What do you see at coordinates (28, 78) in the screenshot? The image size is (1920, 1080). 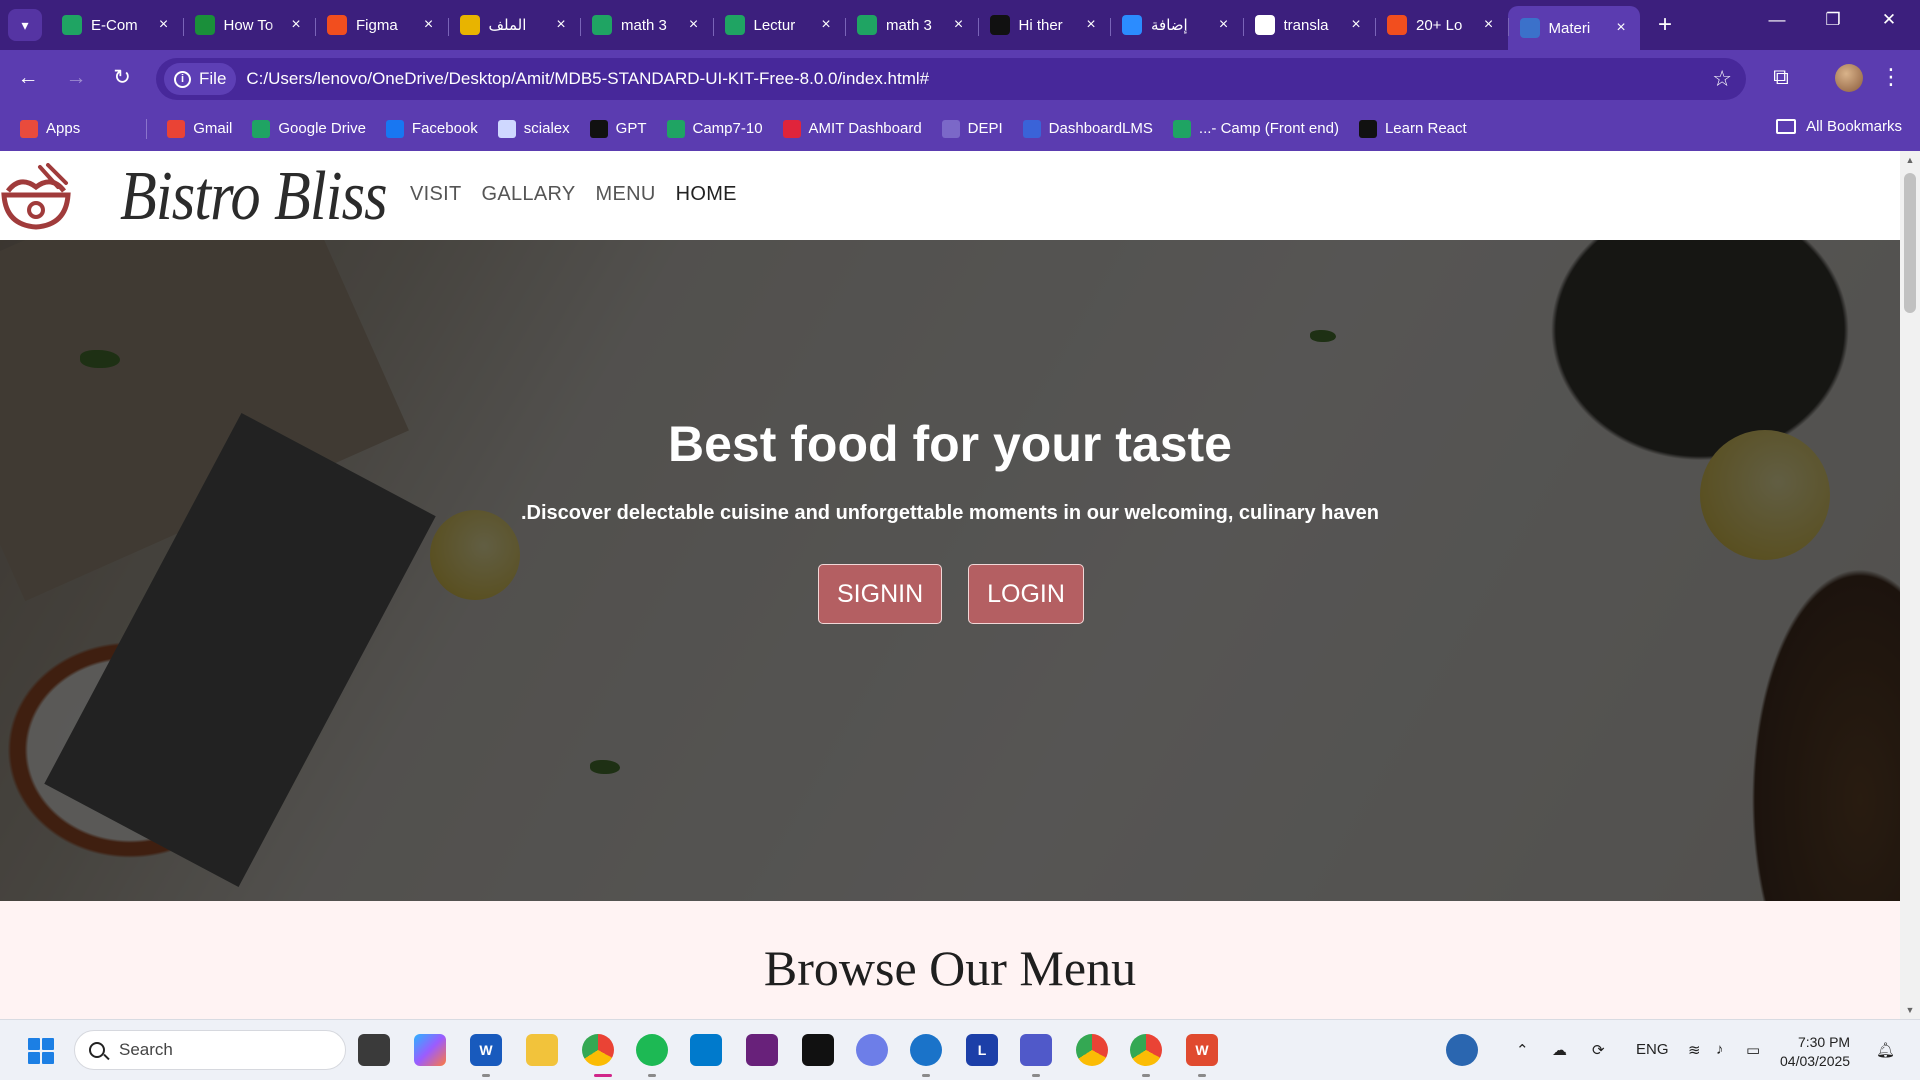 I see `back-button: ←` at bounding box center [28, 78].